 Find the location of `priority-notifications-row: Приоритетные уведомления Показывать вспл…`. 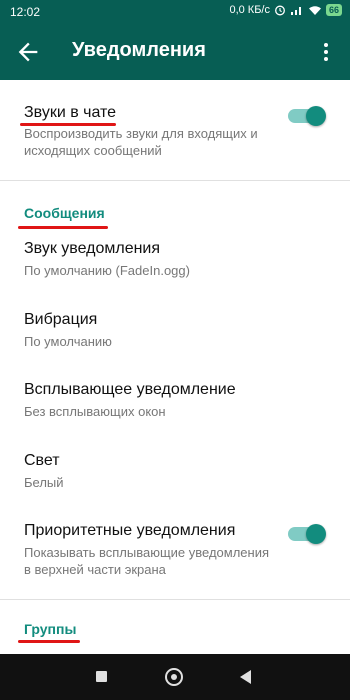

priority-notifications-row: Приоритетные уведомления Показывать вспл… is located at coordinates (175, 555).